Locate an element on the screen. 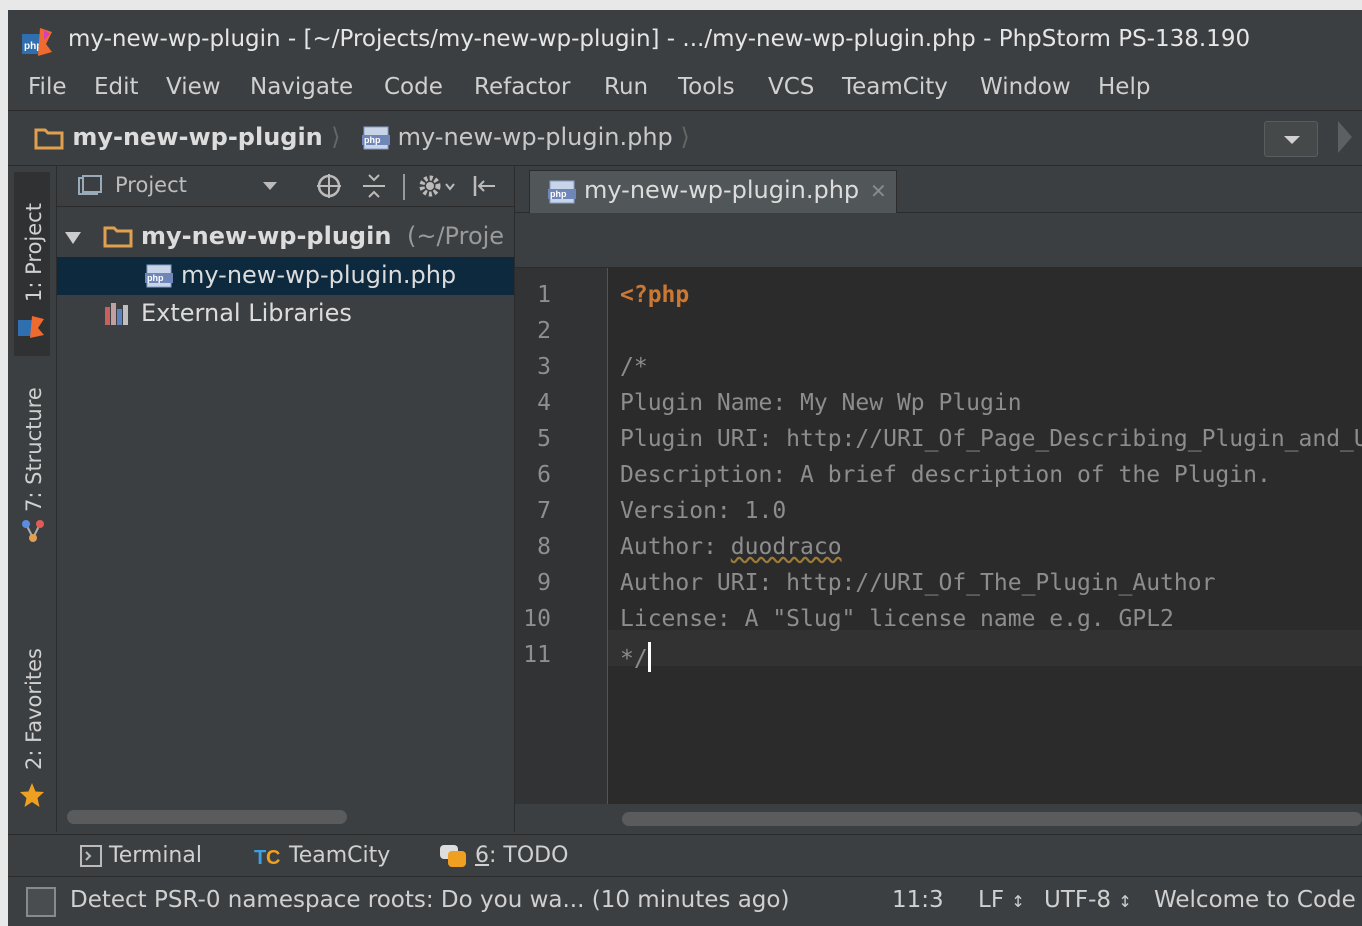 This screenshot has width=1362, height=926. encoding-select: UTF-8 ↕ is located at coordinates (1088, 900).